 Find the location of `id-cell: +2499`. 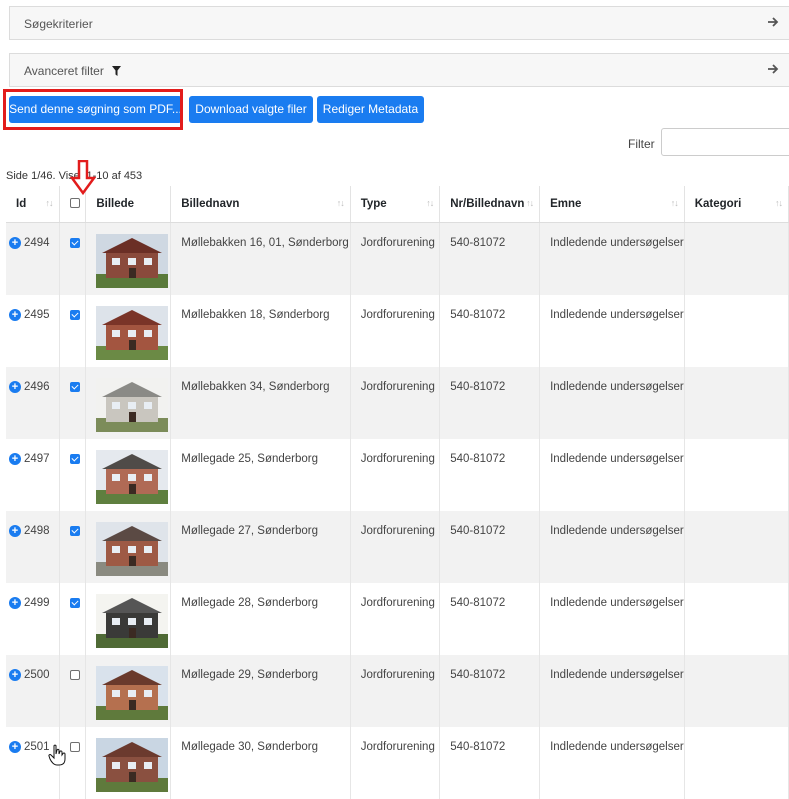

id-cell: +2499 is located at coordinates (33, 618).